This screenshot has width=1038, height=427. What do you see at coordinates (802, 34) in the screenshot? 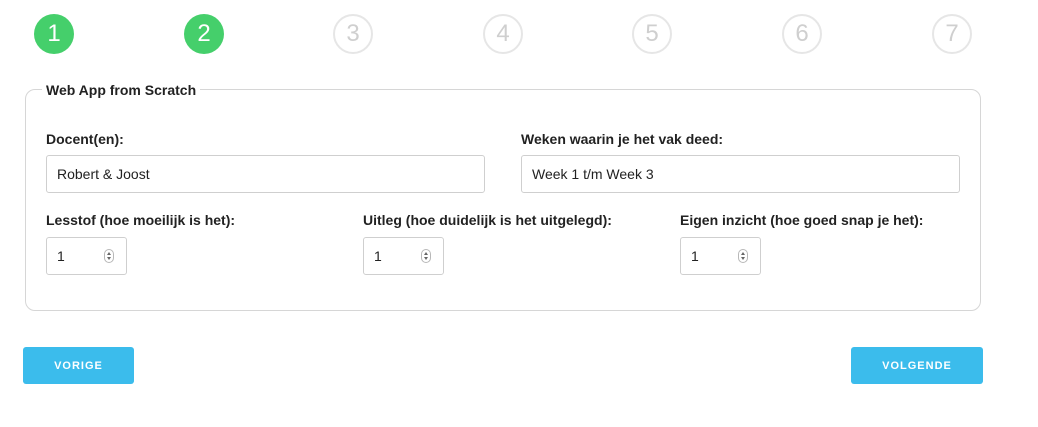
I see `step-6: 6` at bounding box center [802, 34].